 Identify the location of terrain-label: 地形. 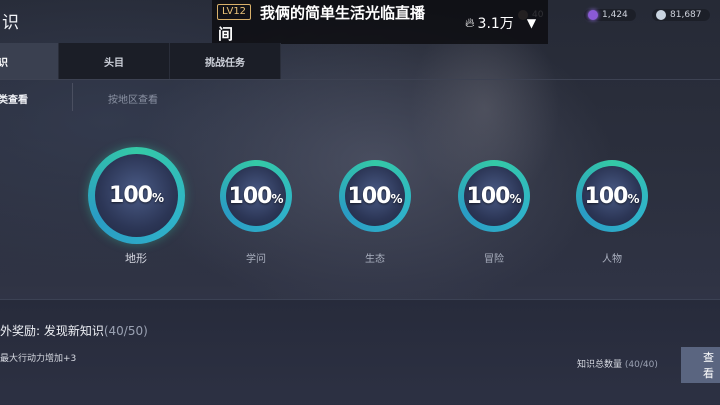
(136, 258).